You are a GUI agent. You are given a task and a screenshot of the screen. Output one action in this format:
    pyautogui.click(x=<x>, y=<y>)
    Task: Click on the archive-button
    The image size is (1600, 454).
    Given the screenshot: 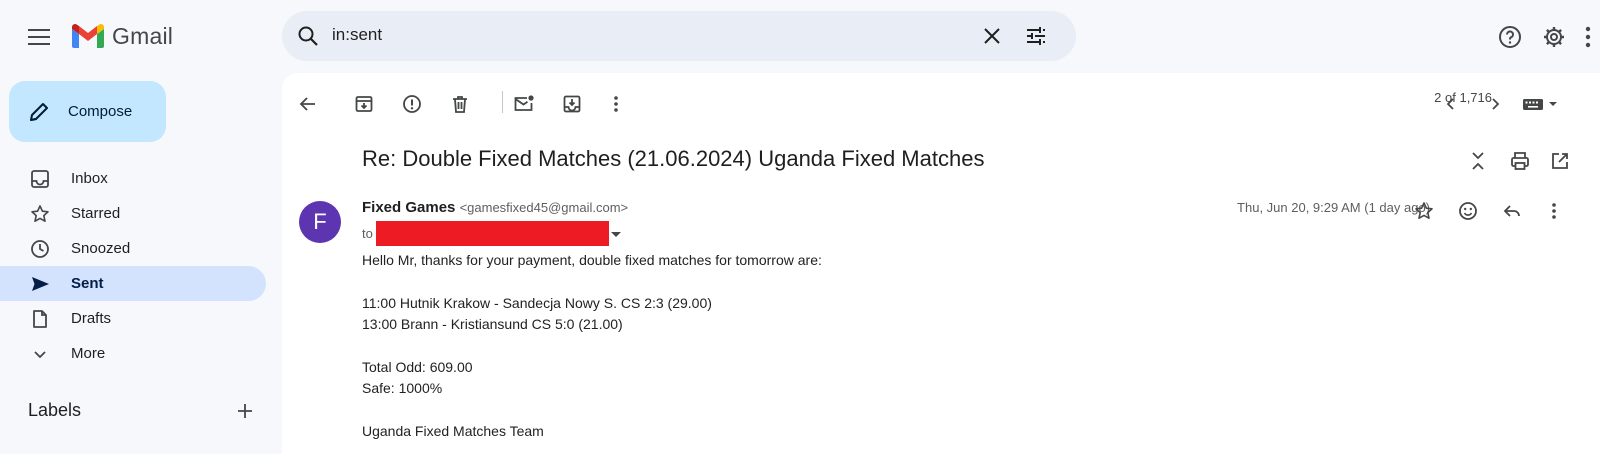 What is the action you would take?
    pyautogui.click(x=364, y=104)
    